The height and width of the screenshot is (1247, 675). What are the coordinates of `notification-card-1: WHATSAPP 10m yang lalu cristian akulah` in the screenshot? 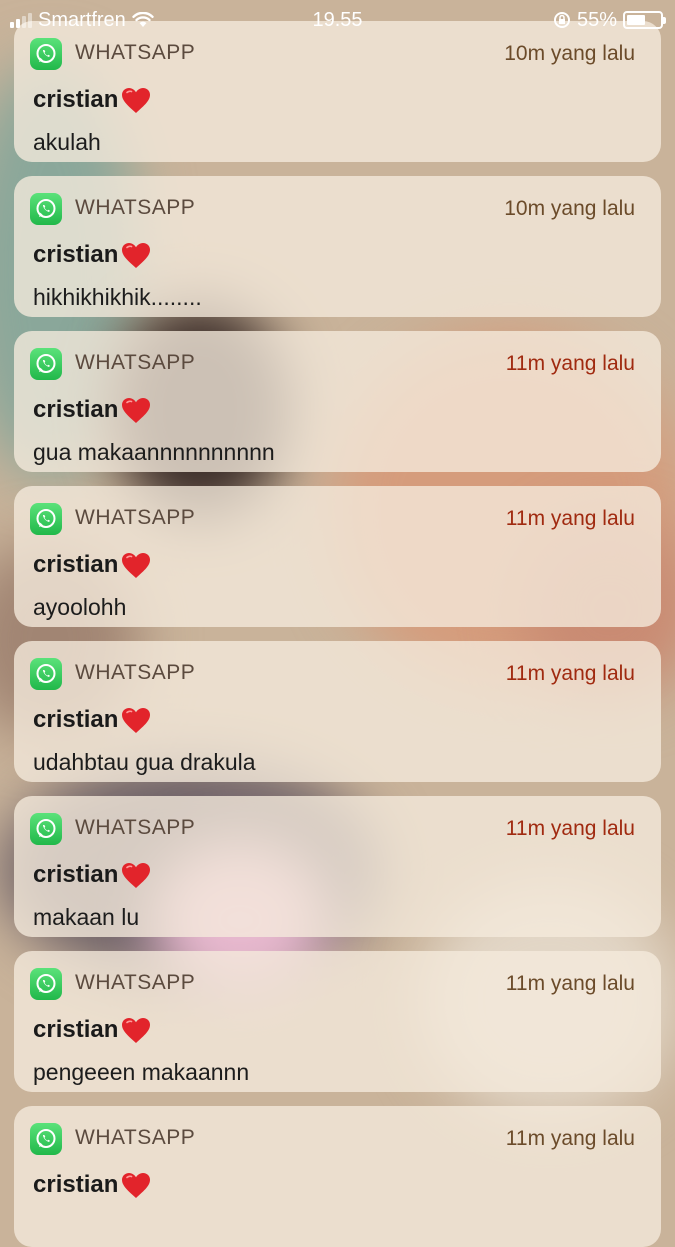 It's located at (337, 91).